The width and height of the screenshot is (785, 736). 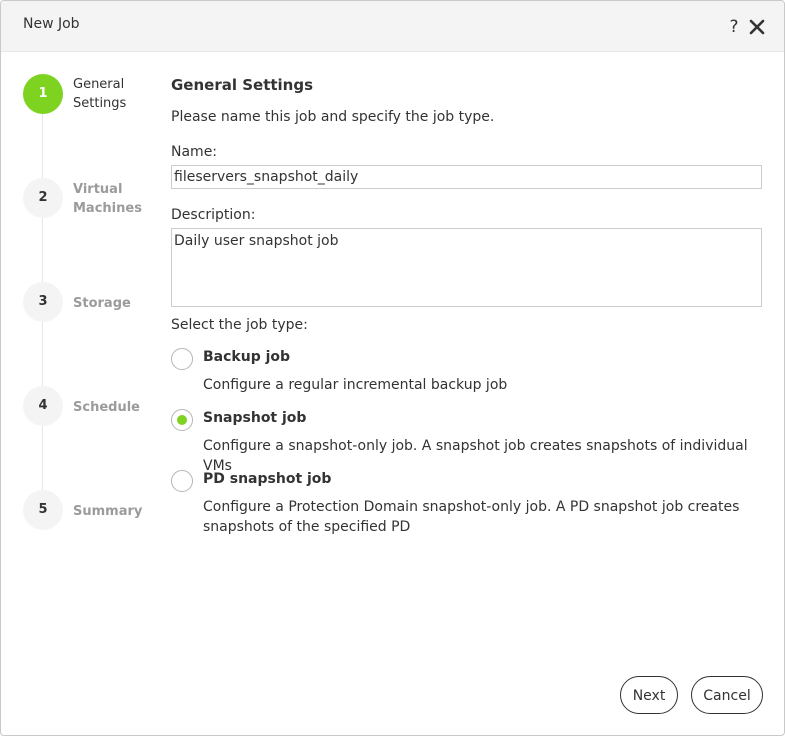 I want to click on step-storage: 3 Storage, so click(x=93, y=307).